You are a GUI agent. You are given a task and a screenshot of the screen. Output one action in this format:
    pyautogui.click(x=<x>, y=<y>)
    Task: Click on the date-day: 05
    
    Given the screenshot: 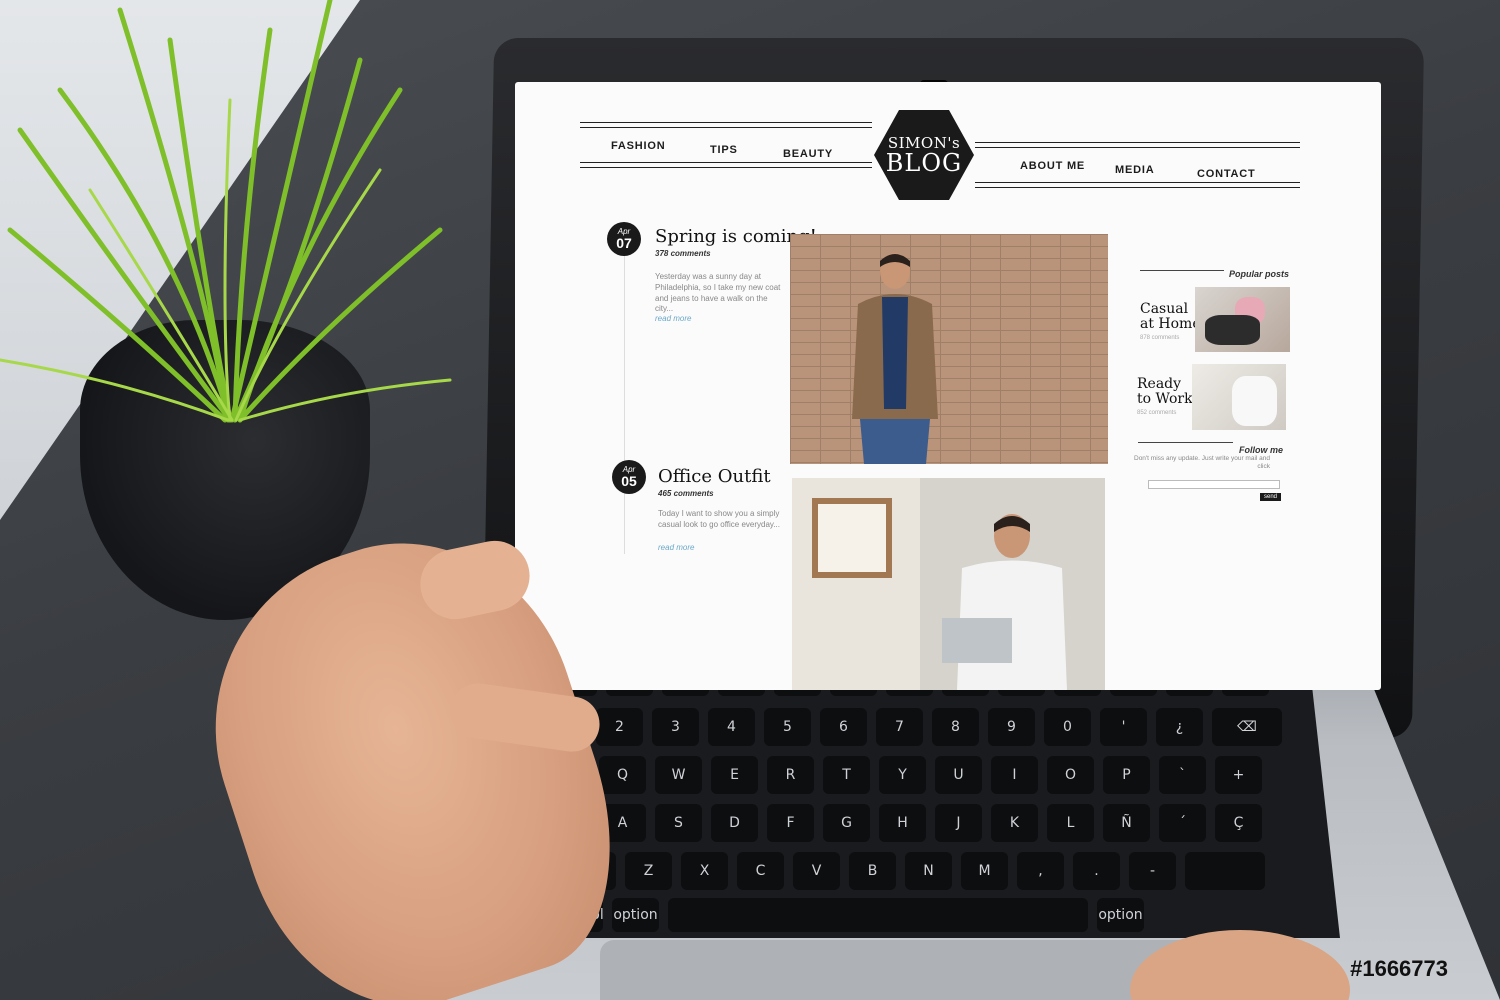 What is the action you would take?
    pyautogui.click(x=629, y=481)
    